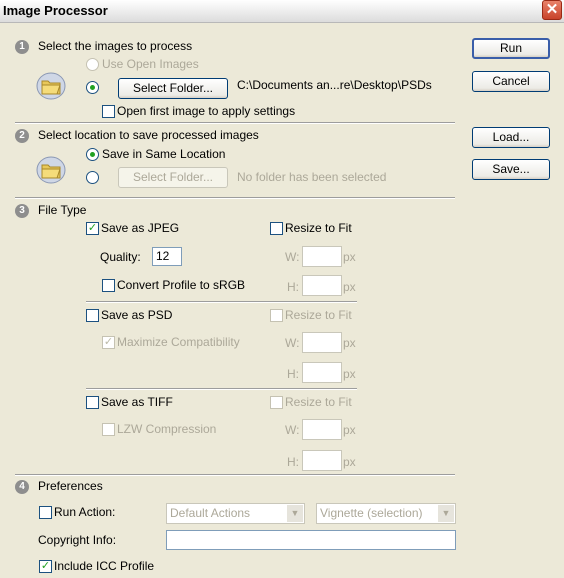  Describe the element at coordinates (322, 429) in the screenshot. I see `tiff-width-input` at that location.